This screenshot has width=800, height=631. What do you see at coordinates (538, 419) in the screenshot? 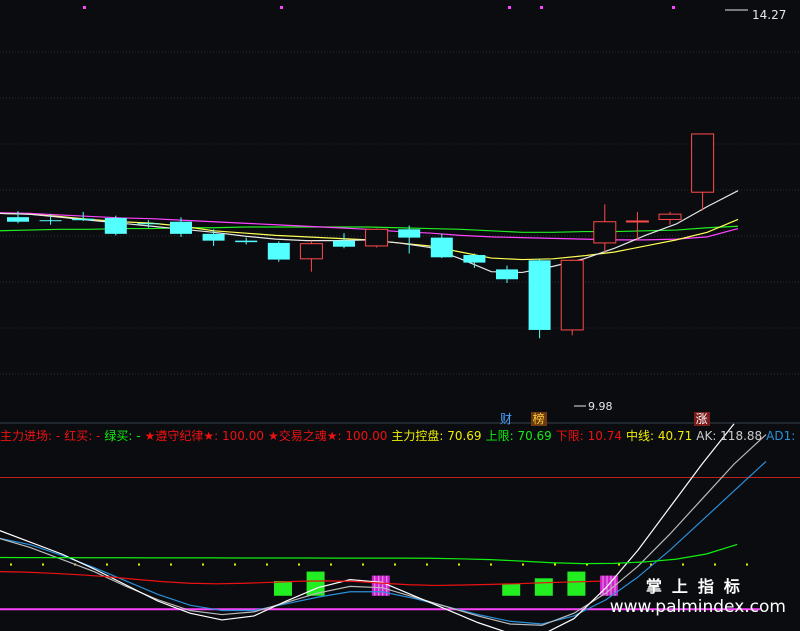
I see `event-badge: 榜` at bounding box center [538, 419].